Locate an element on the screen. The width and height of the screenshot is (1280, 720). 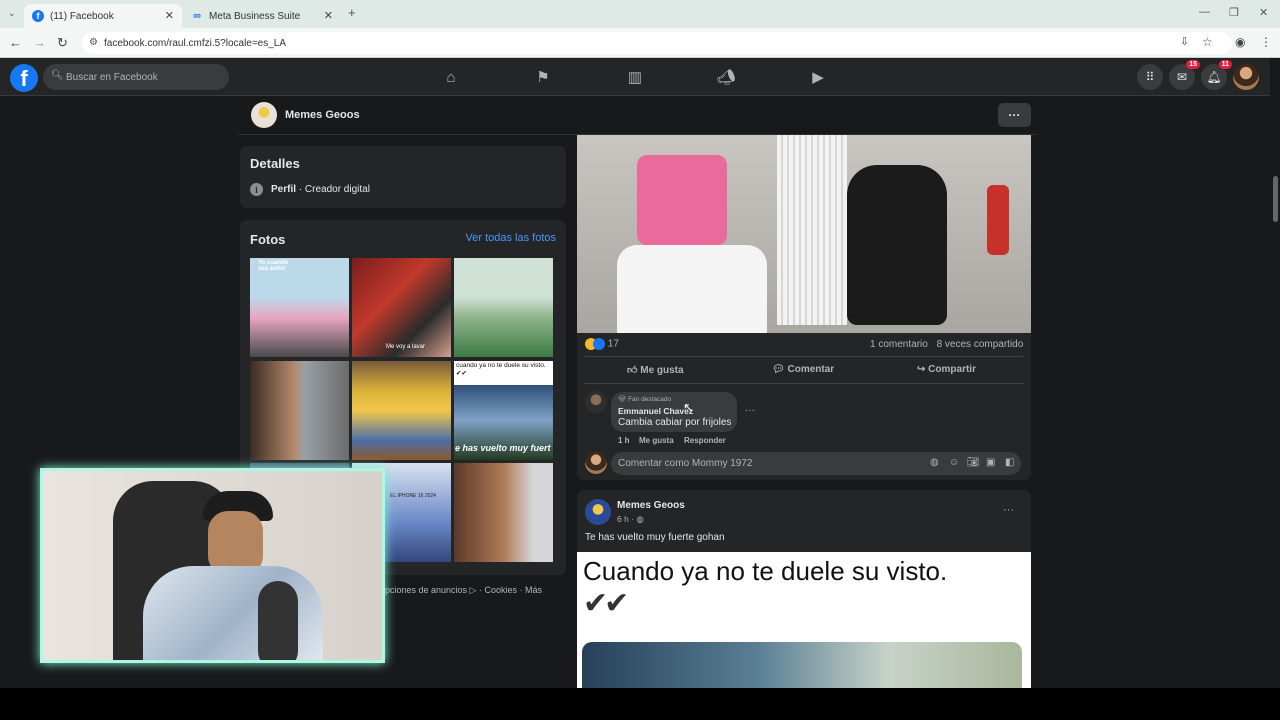
comment-input: Comentar como Mommy 1972 ◍ ☺ 📷︎ ▣ ◧ is located at coordinates (816, 463).